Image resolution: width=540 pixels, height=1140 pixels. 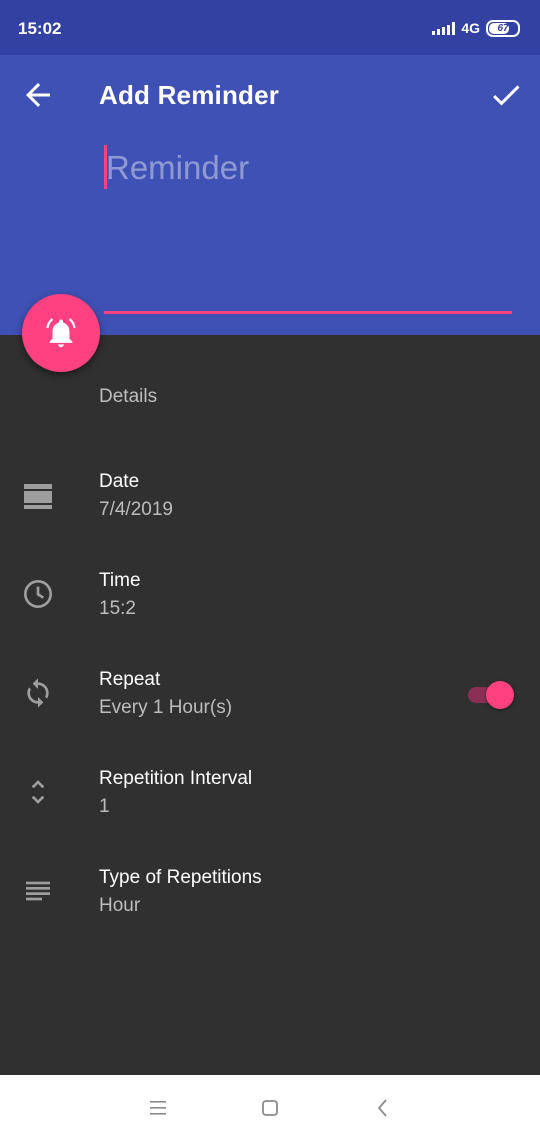 What do you see at coordinates (308, 229) in the screenshot?
I see `reminder-field` at bounding box center [308, 229].